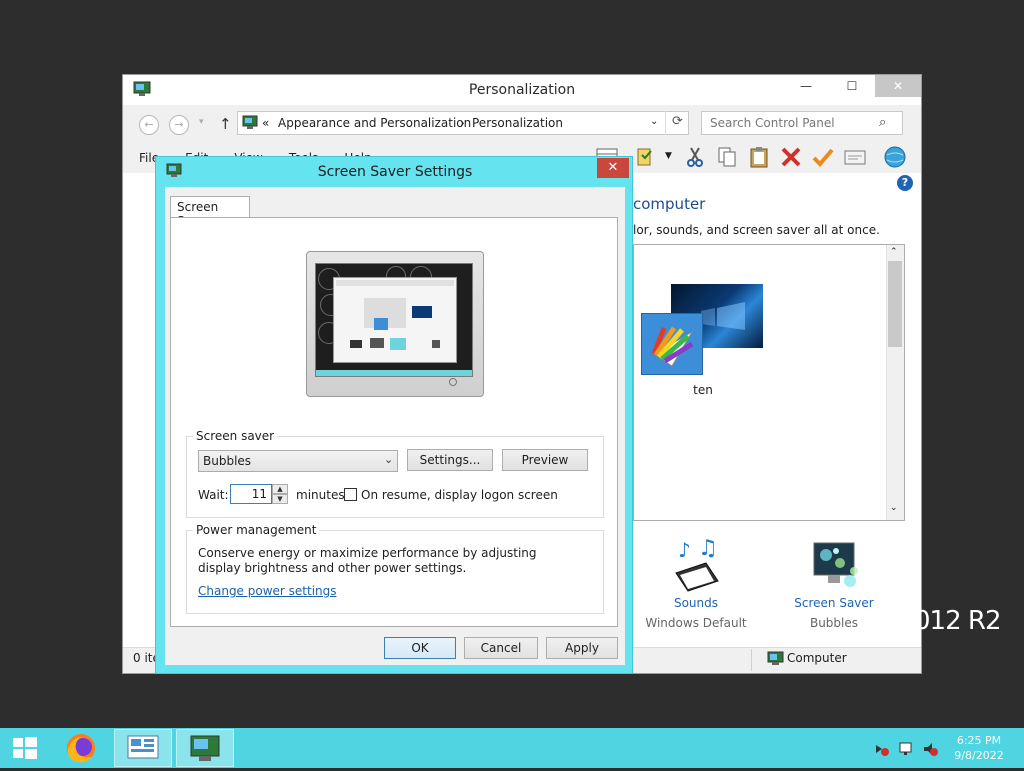  What do you see at coordinates (459, 495) in the screenshot?
I see `resume-logon-label: On resume, display logon screen` at bounding box center [459, 495].